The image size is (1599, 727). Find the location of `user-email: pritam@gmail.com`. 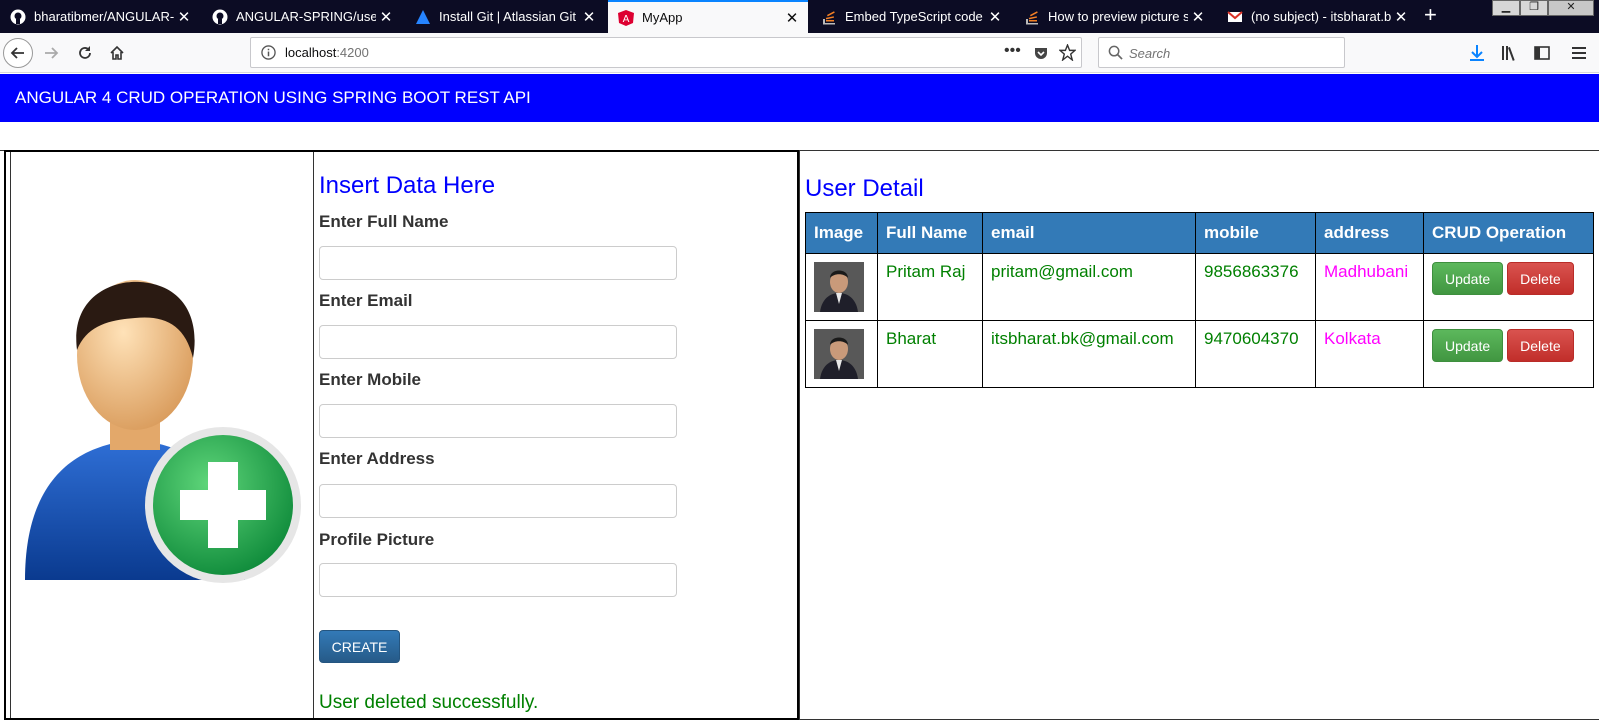

user-email: pritam@gmail.com is located at coordinates (1089, 287).